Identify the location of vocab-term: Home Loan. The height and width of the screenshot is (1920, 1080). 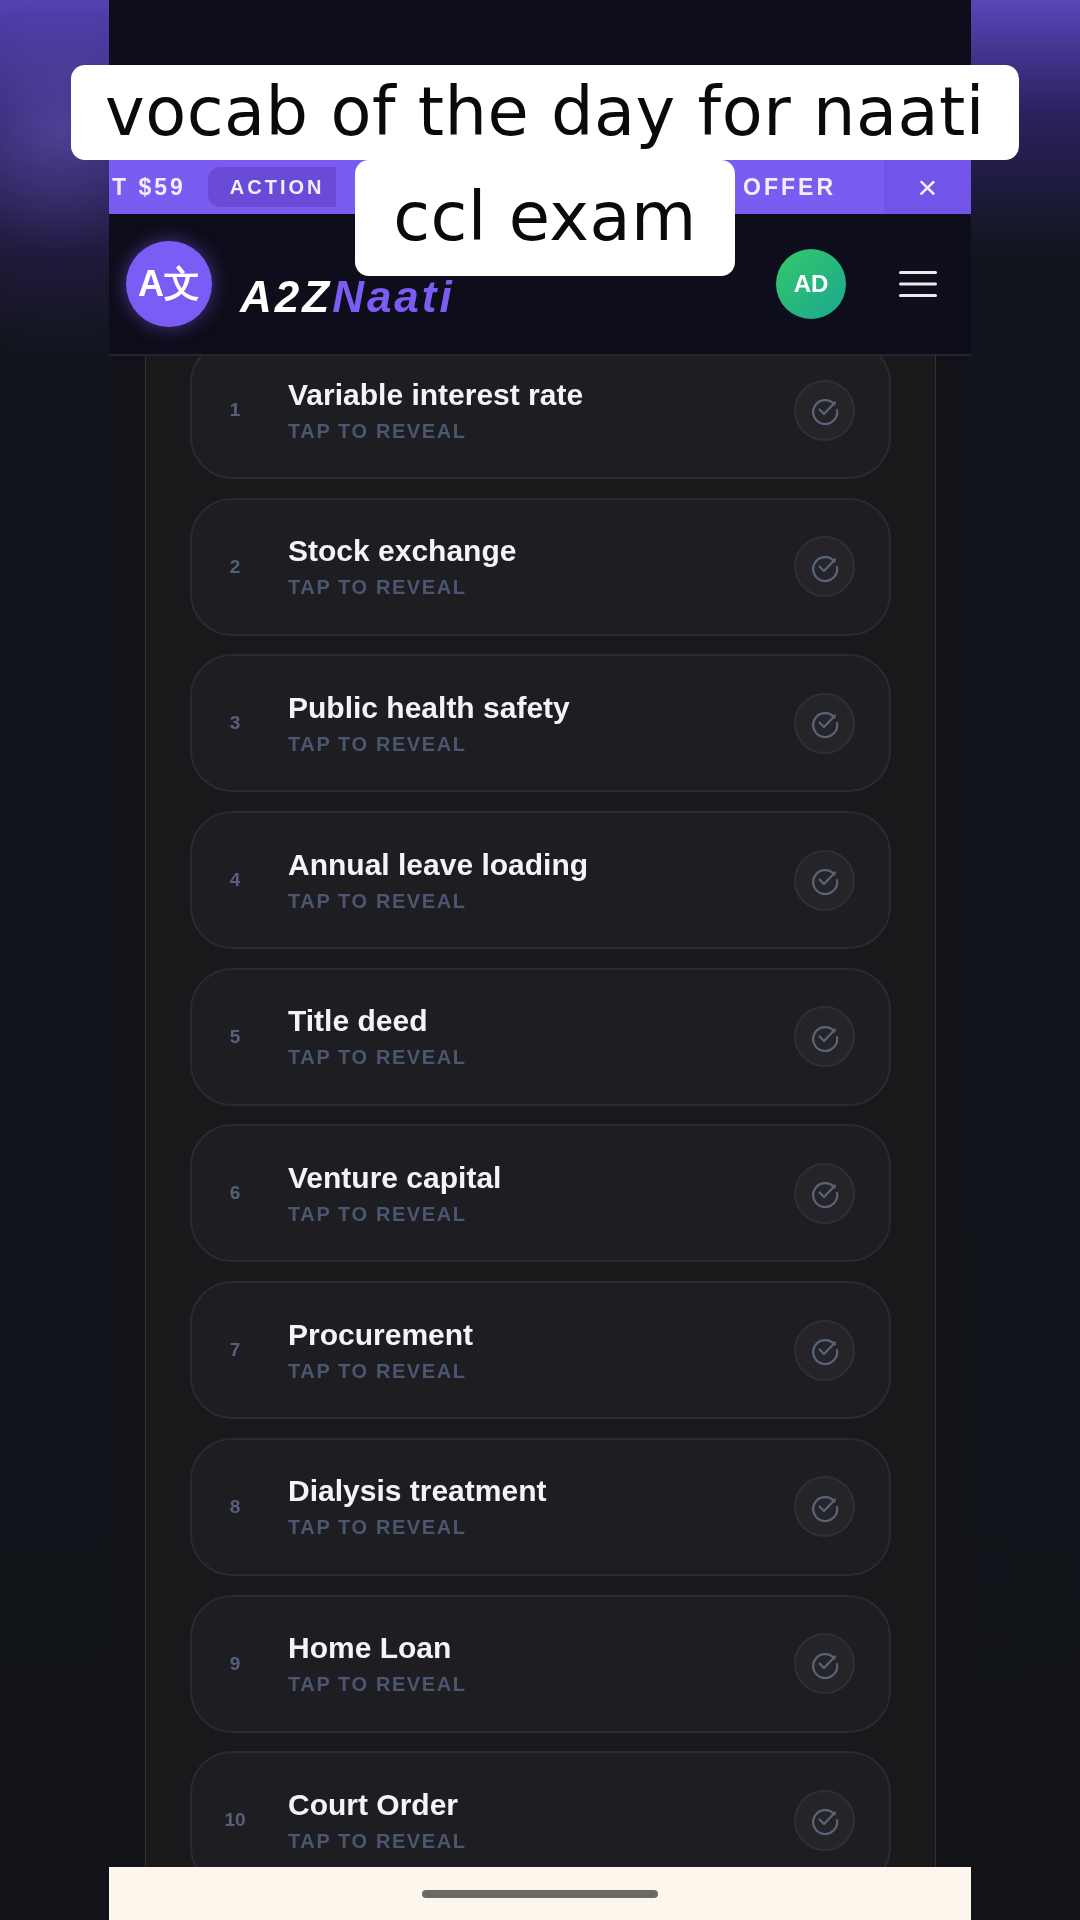
(370, 1648).